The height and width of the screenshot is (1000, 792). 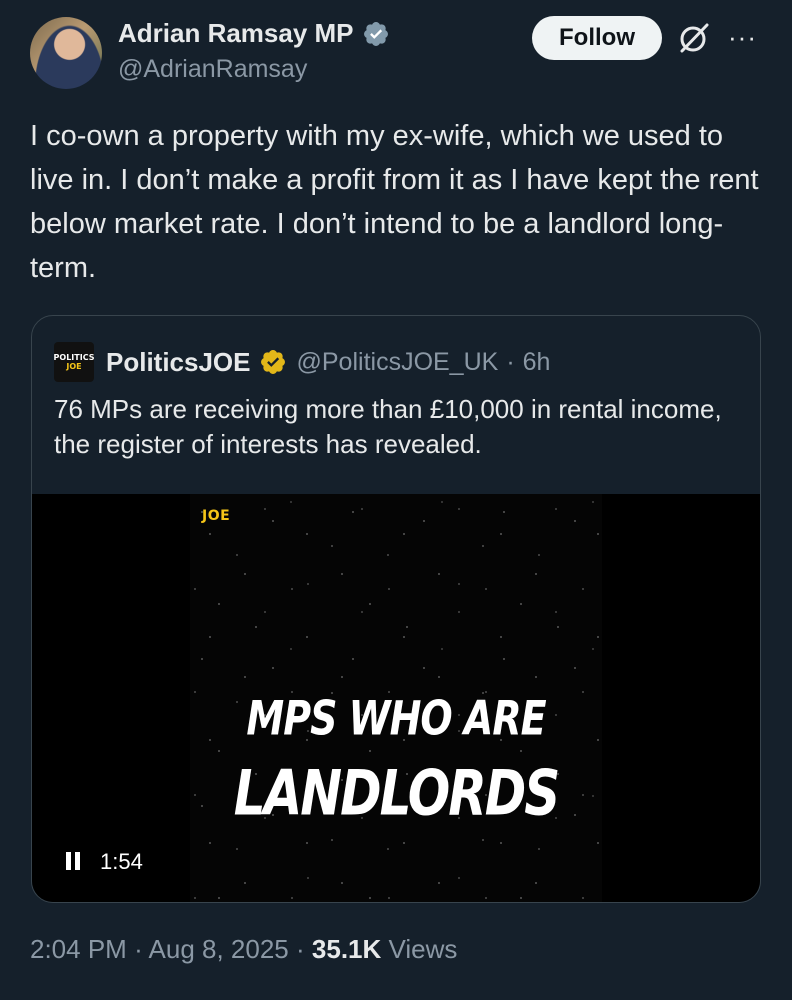 I want to click on pause-icon, so click(x=74, y=861).